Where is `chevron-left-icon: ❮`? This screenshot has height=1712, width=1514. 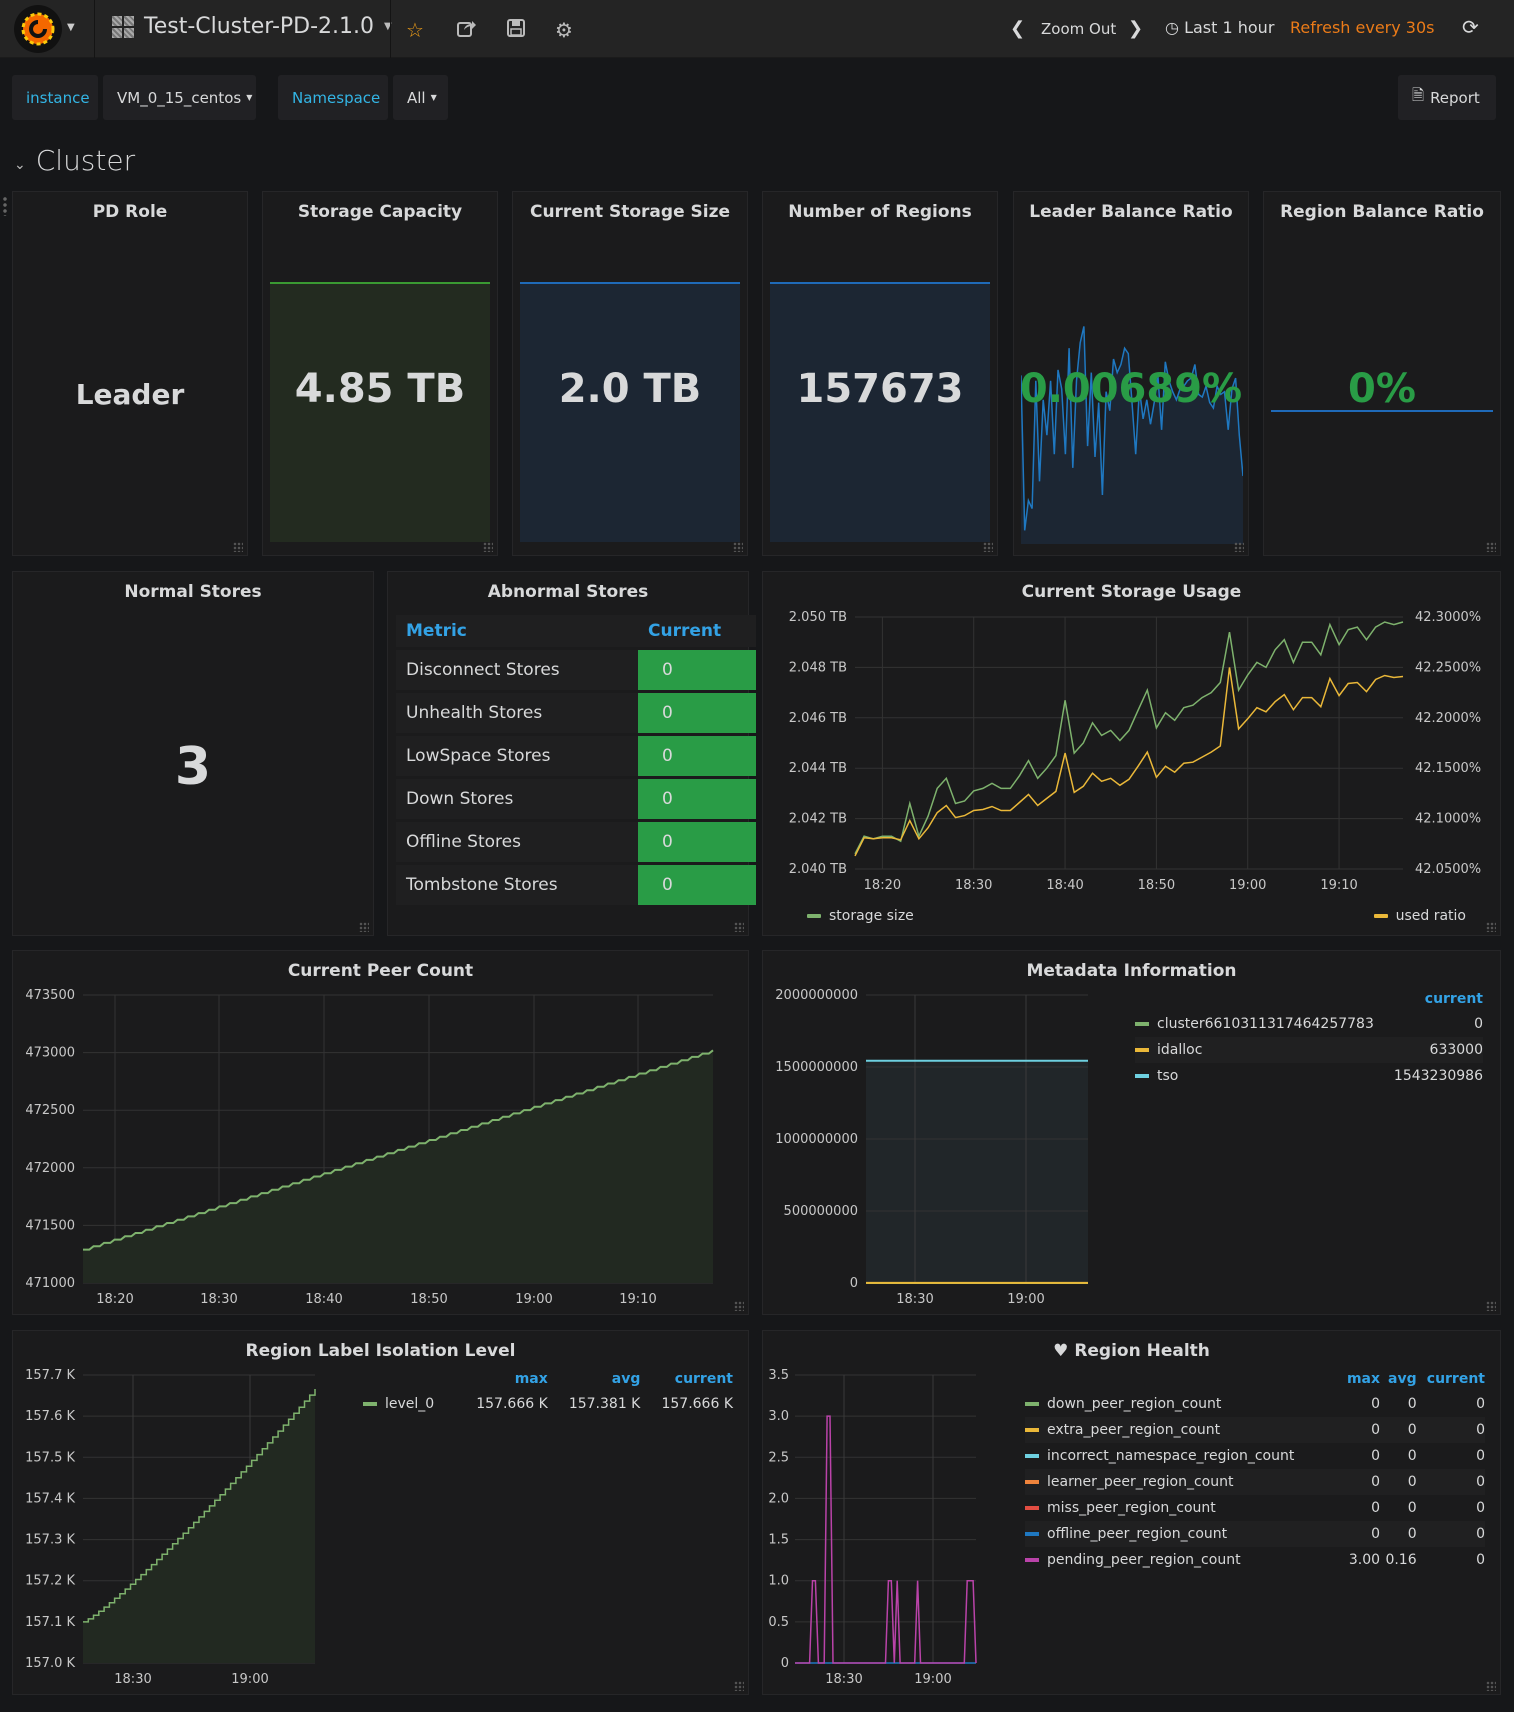
chevron-left-icon: ❮ is located at coordinates (1017, 28).